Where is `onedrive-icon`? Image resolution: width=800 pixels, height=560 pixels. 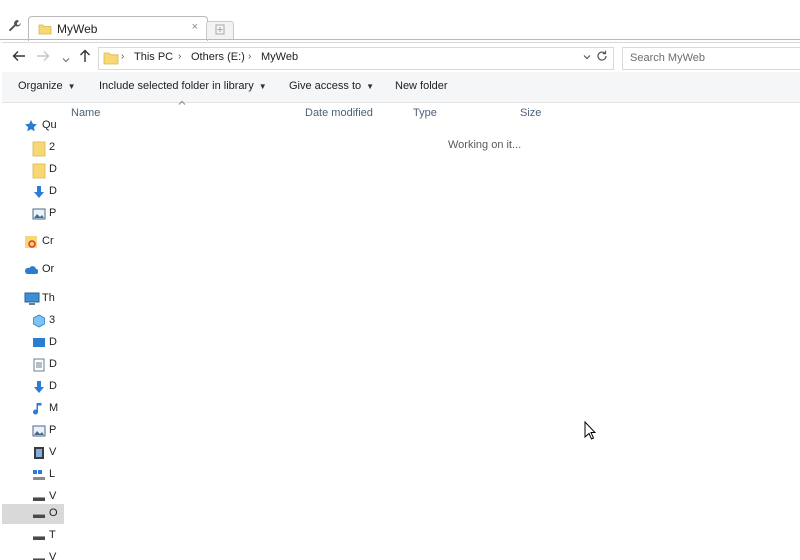 onedrive-icon is located at coordinates (31, 270).